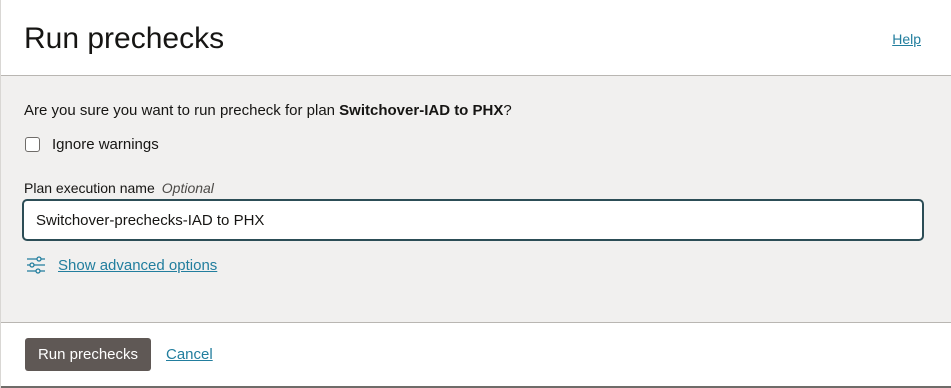  I want to click on help-link: Help, so click(906, 39).